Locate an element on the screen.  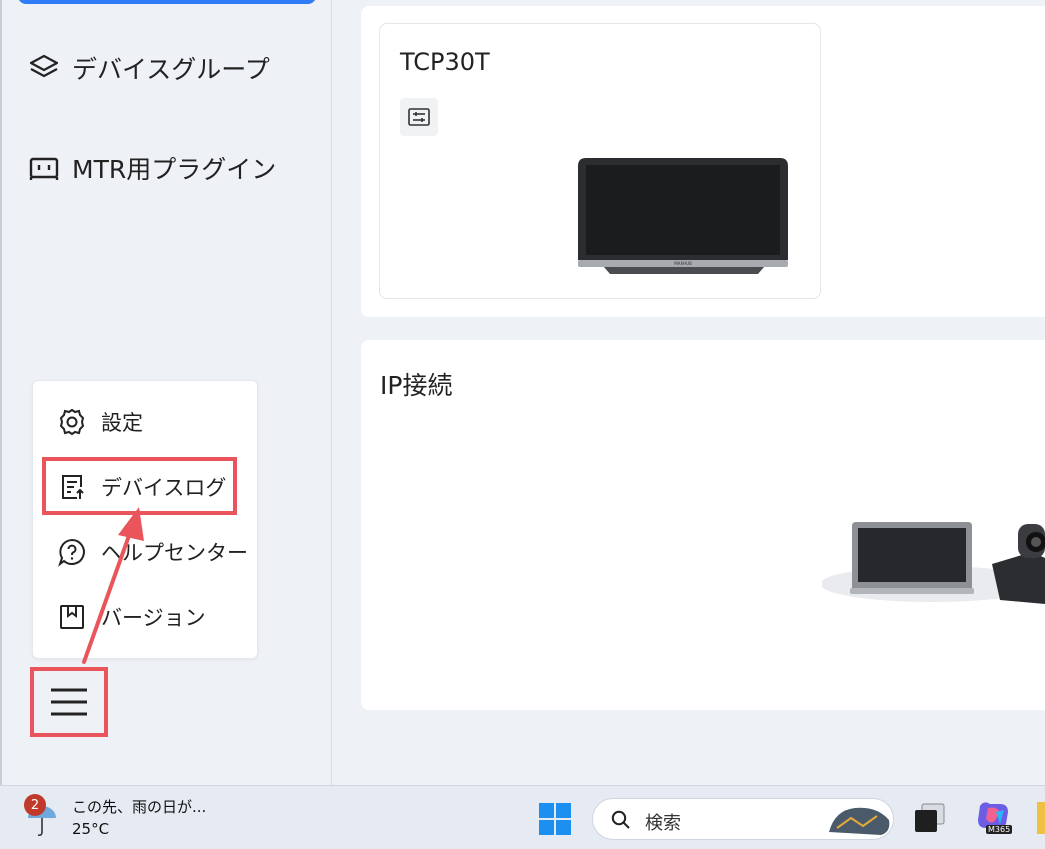
taskbar-search-input: 検索 is located at coordinates (743, 819).